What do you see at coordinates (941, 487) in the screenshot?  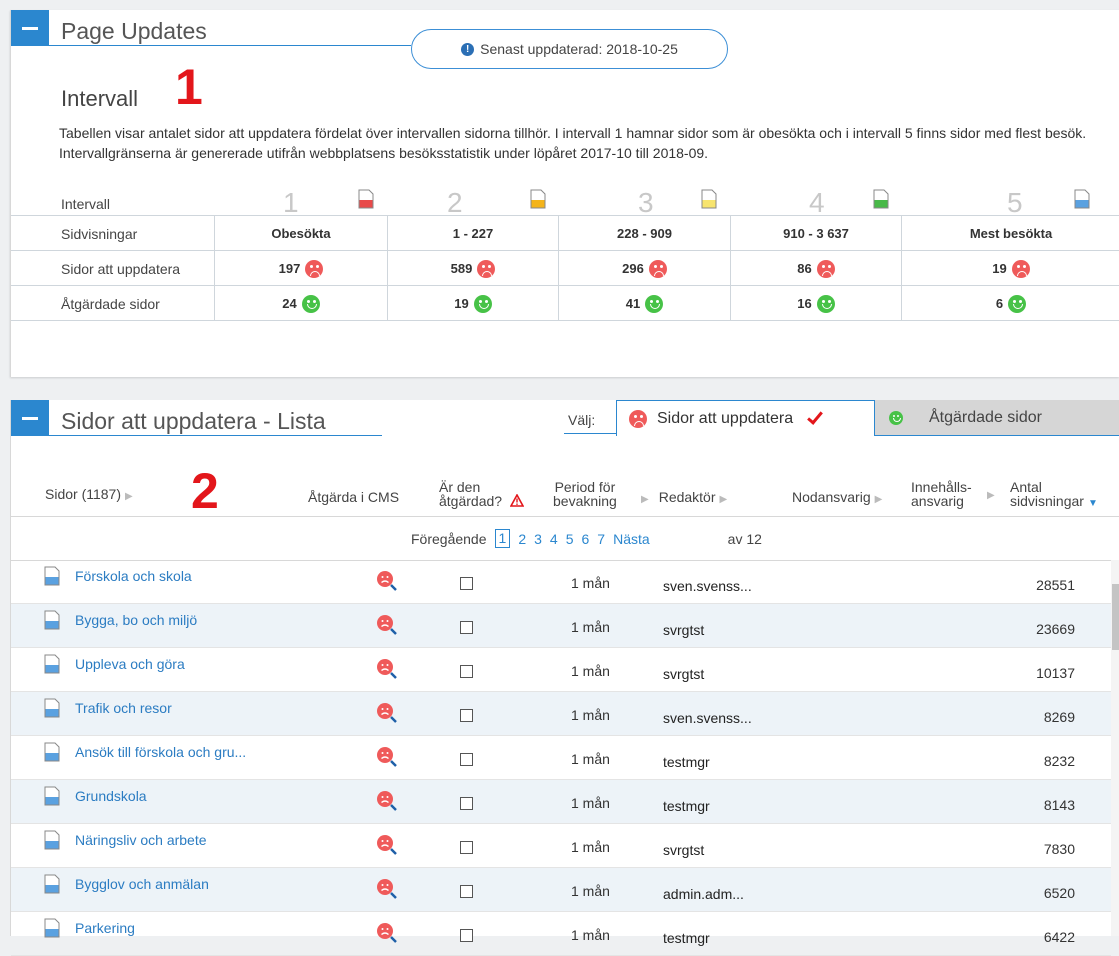 I see `column-header-label: Innehålls-` at bounding box center [941, 487].